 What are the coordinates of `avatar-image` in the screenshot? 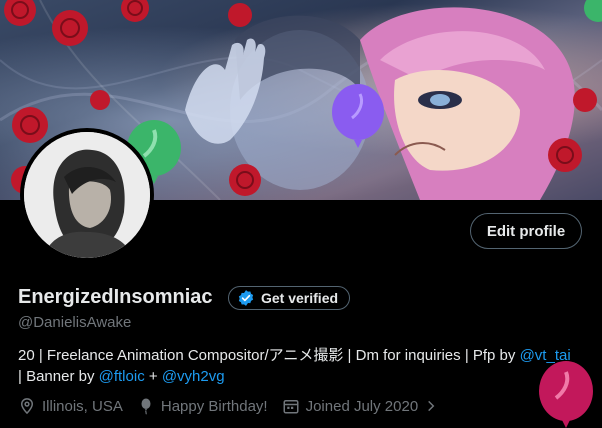 It's located at (87, 195).